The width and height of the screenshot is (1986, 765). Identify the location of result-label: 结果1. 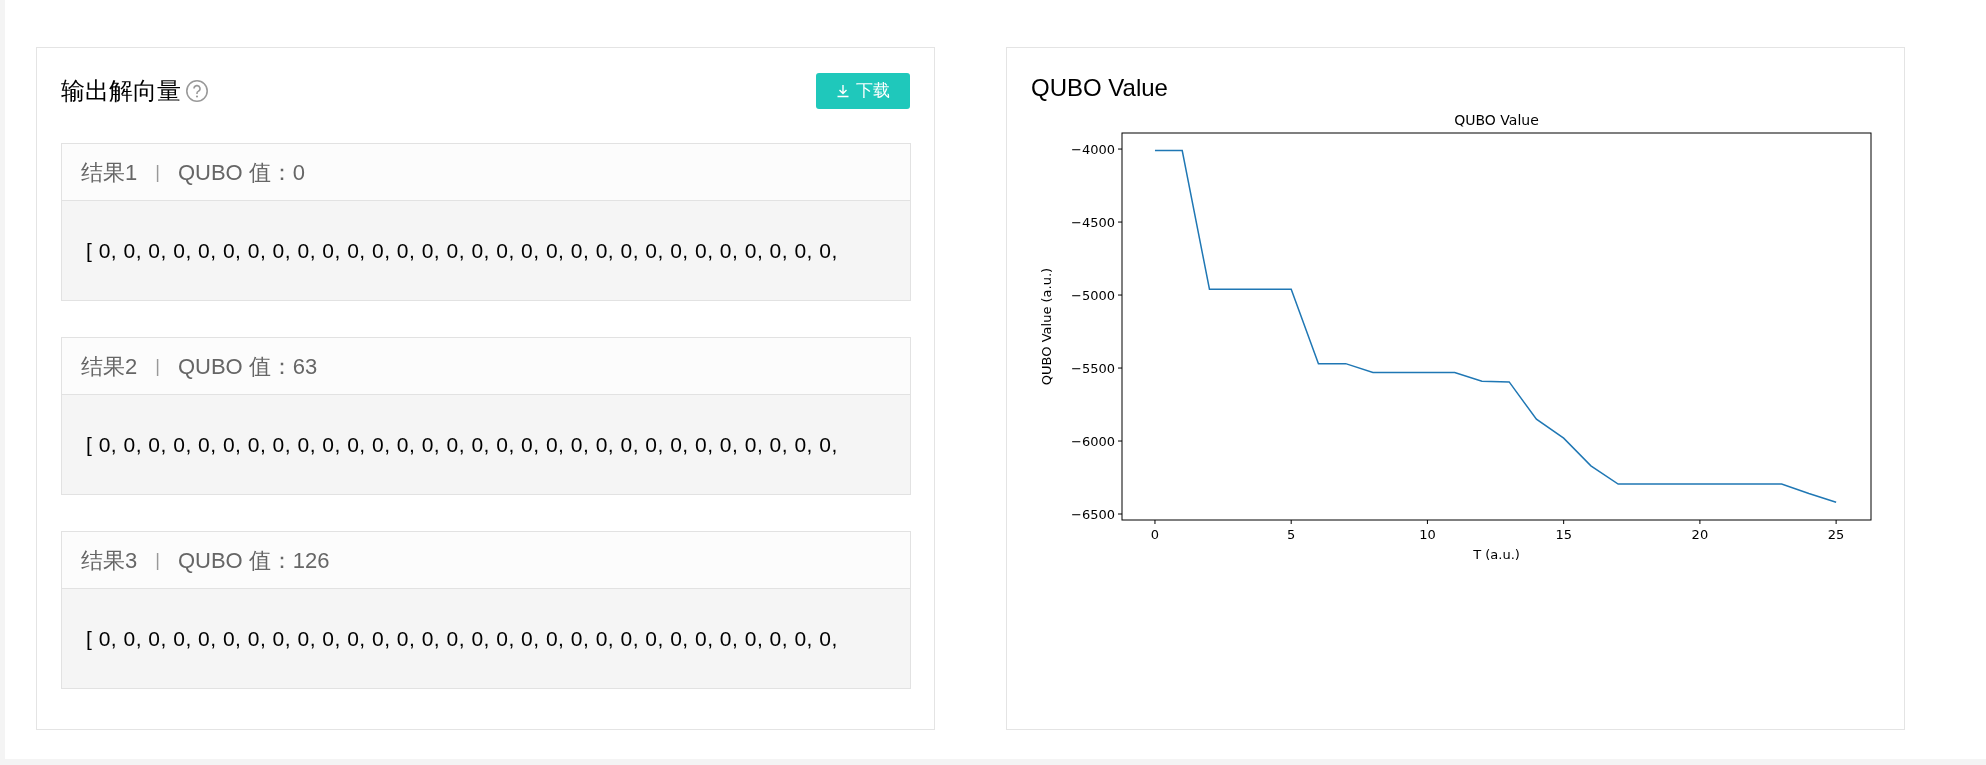
(109, 172).